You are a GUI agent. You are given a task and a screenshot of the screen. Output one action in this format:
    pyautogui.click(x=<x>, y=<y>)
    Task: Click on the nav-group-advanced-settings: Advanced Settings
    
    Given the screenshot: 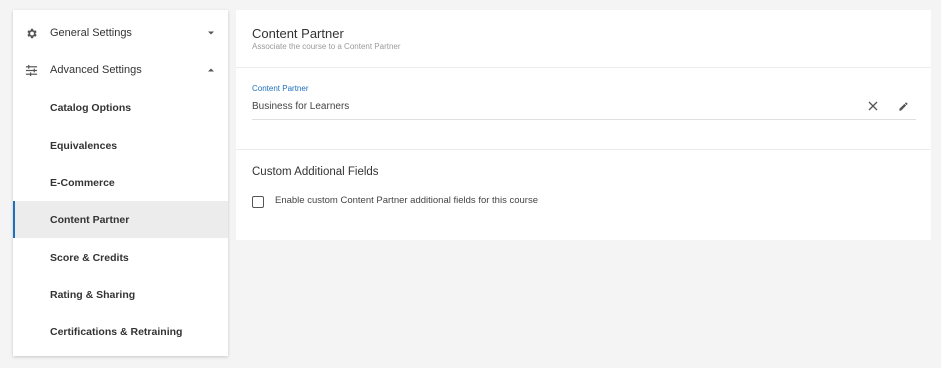 What is the action you would take?
    pyautogui.click(x=120, y=70)
    